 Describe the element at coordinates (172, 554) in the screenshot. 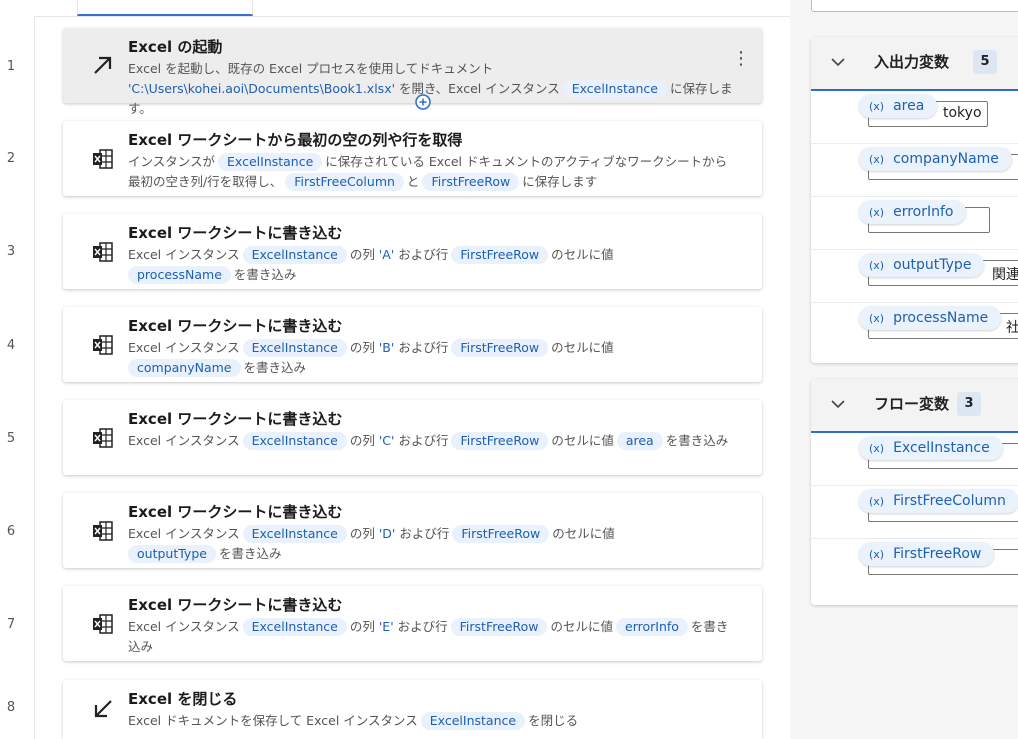

I see `variable-token: outputType` at that location.